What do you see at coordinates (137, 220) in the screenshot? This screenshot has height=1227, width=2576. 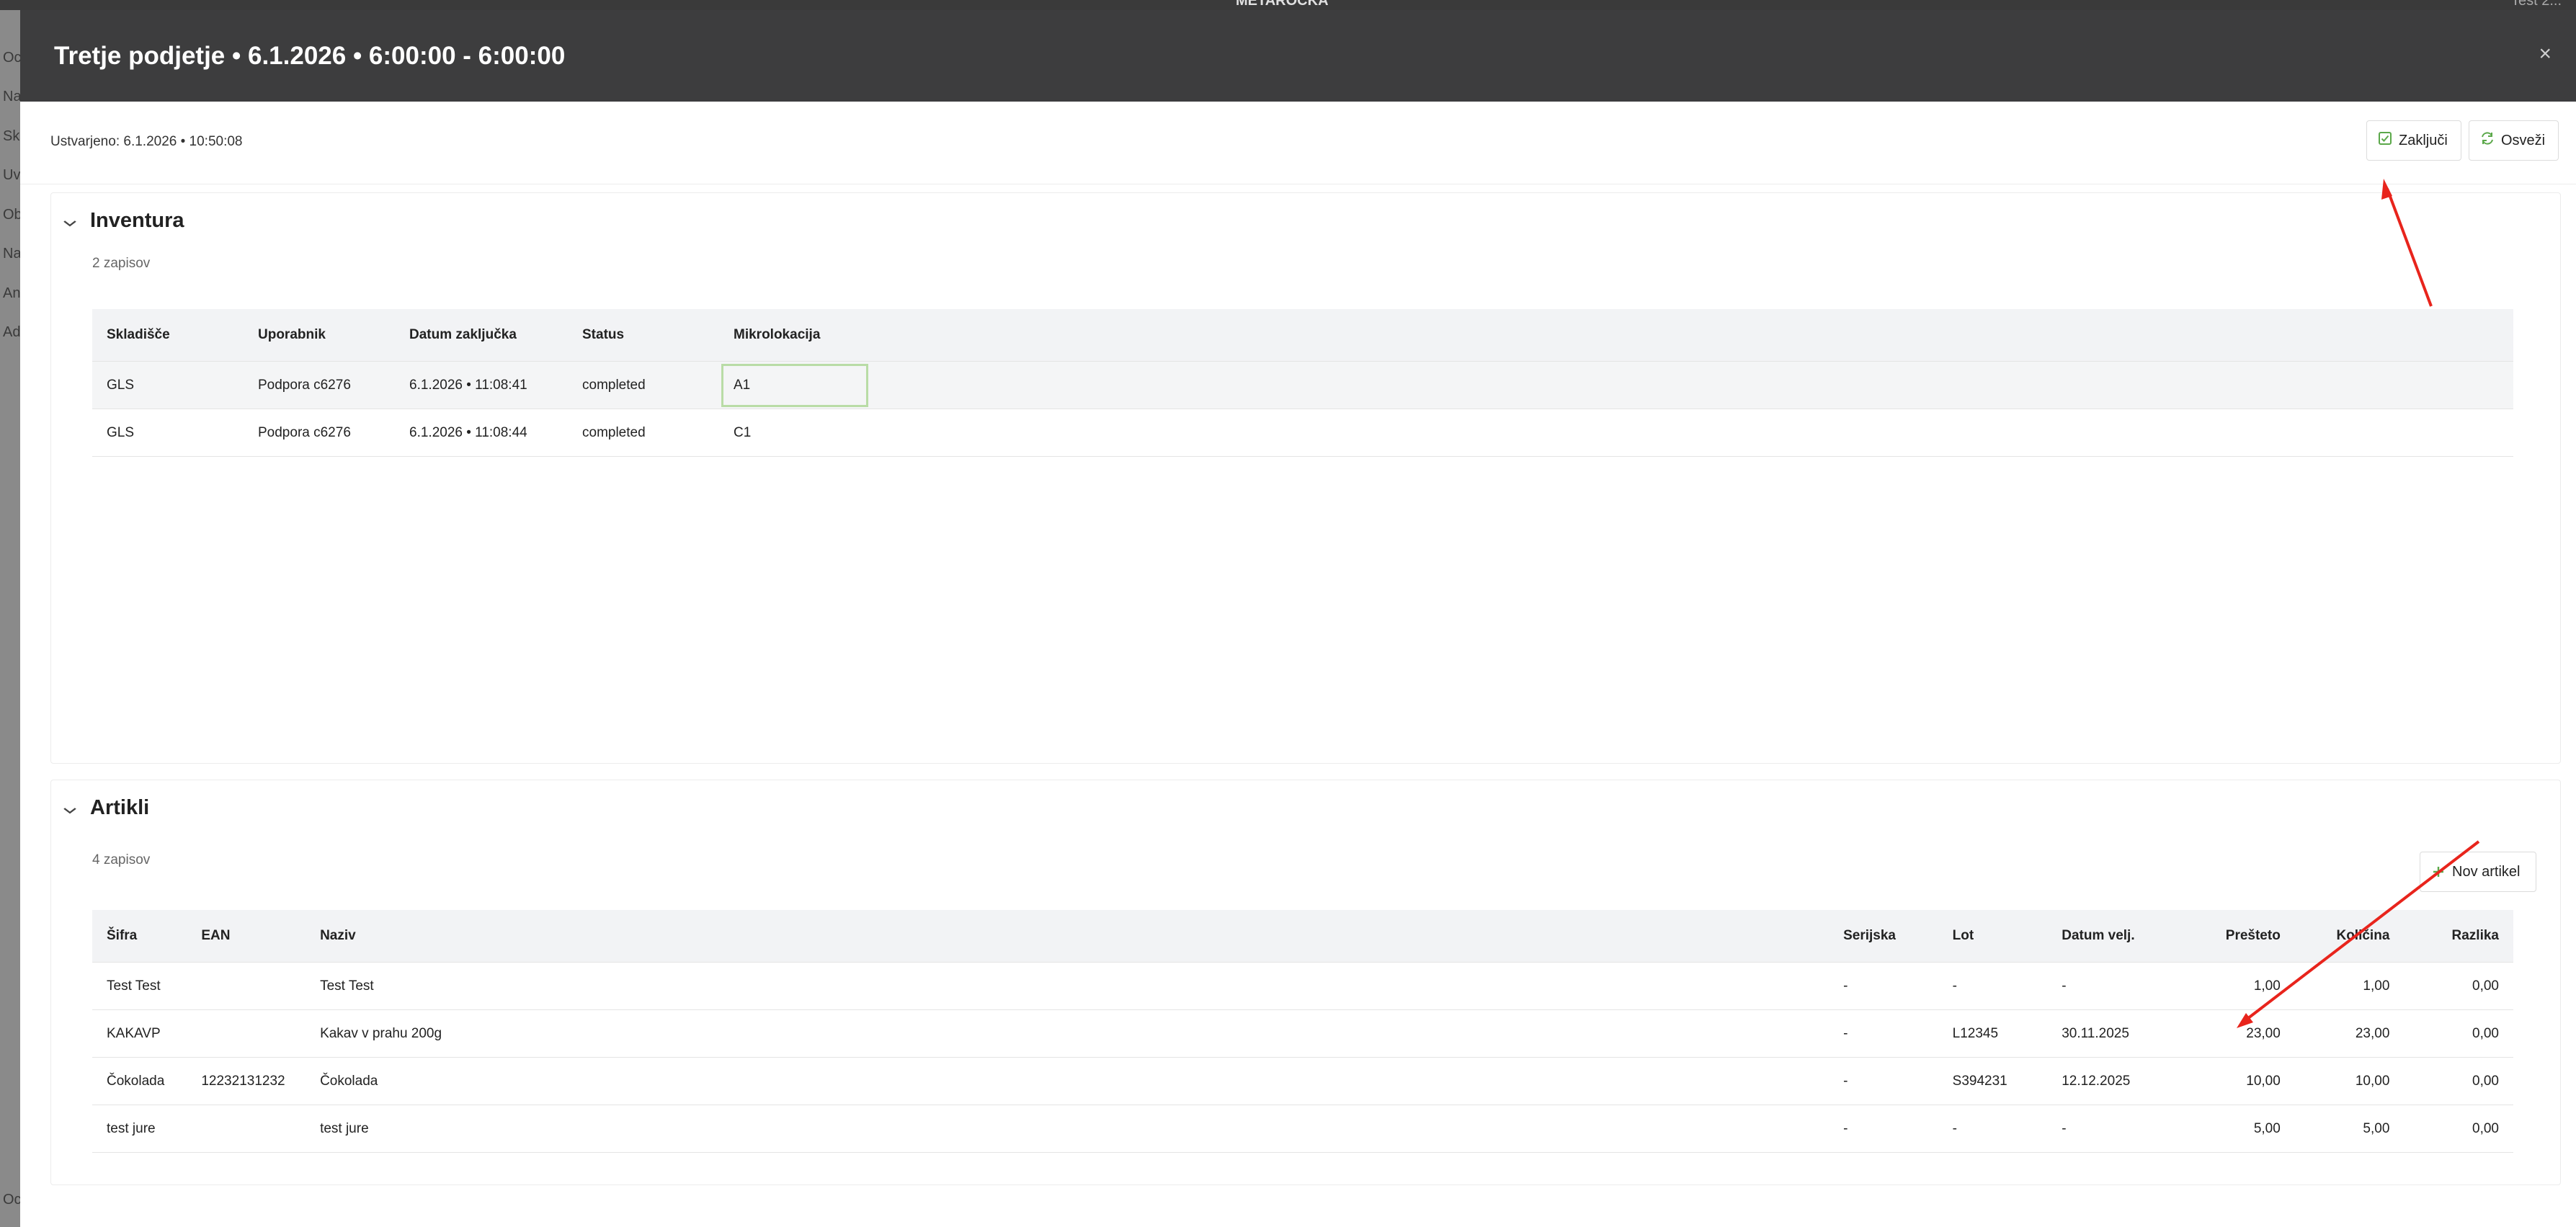 I see `inventory-title: Inventura` at bounding box center [137, 220].